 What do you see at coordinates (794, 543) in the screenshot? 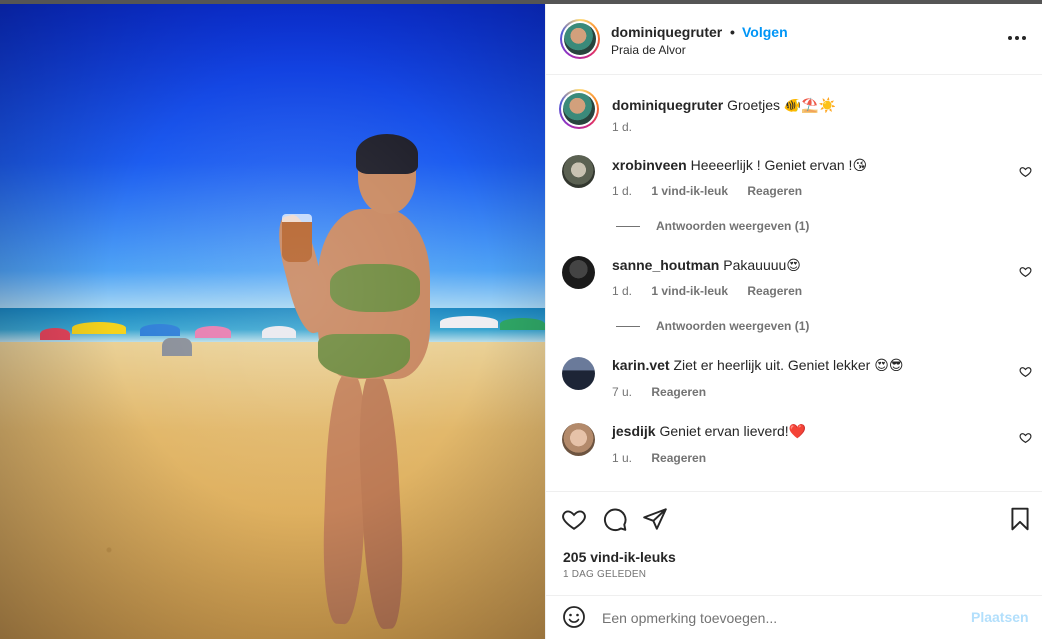
I see `post-actions: 205 vind-ik-leuks 1 DAG GELEDEN` at bounding box center [794, 543].